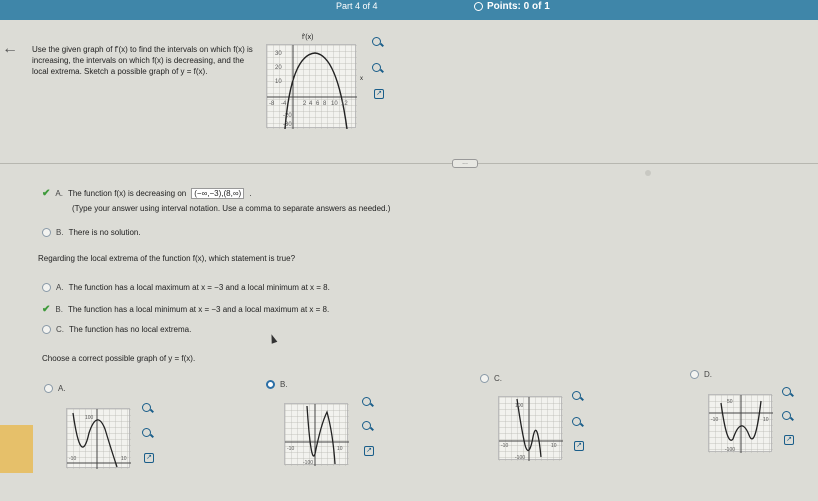 This screenshot has height=501, width=818. I want to click on answer-input: (−∞,−3),(8,∞), so click(218, 193).